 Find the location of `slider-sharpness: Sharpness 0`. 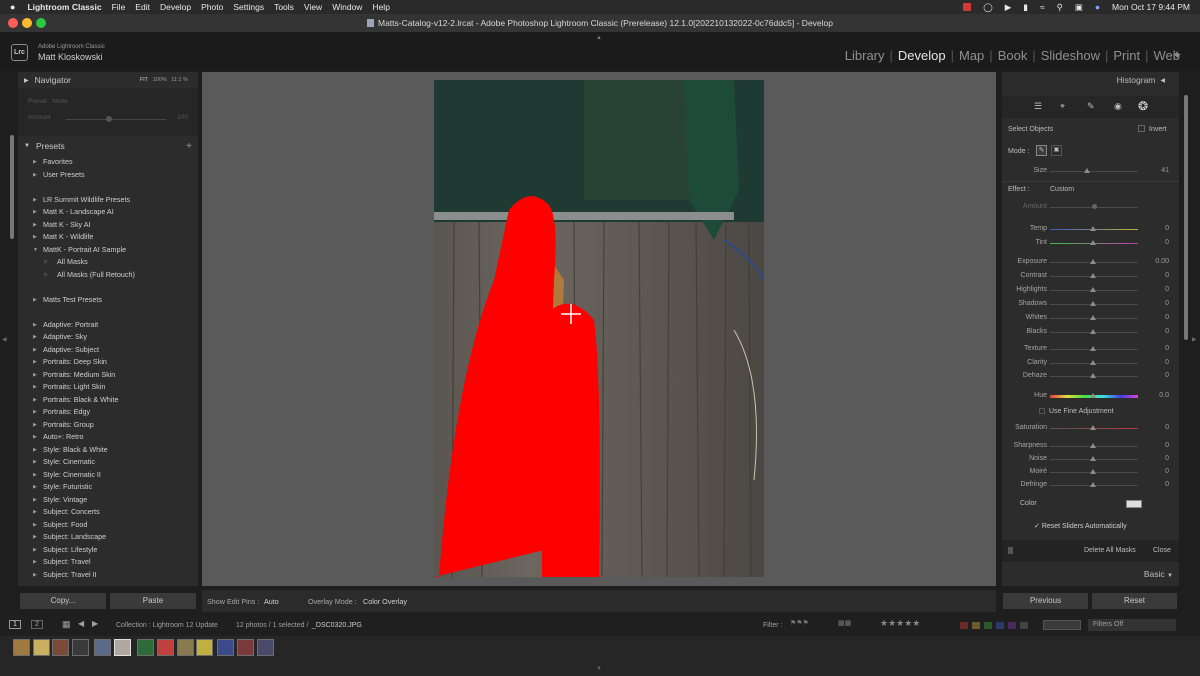

slider-sharpness: Sharpness 0 is located at coordinates (1090, 446).